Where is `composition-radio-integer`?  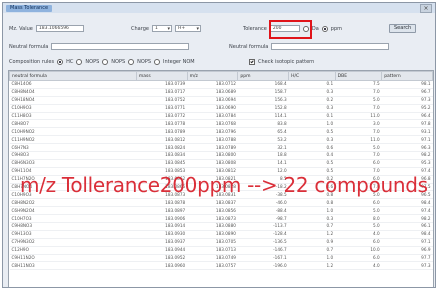 composition-radio-integer is located at coordinates (157, 62).